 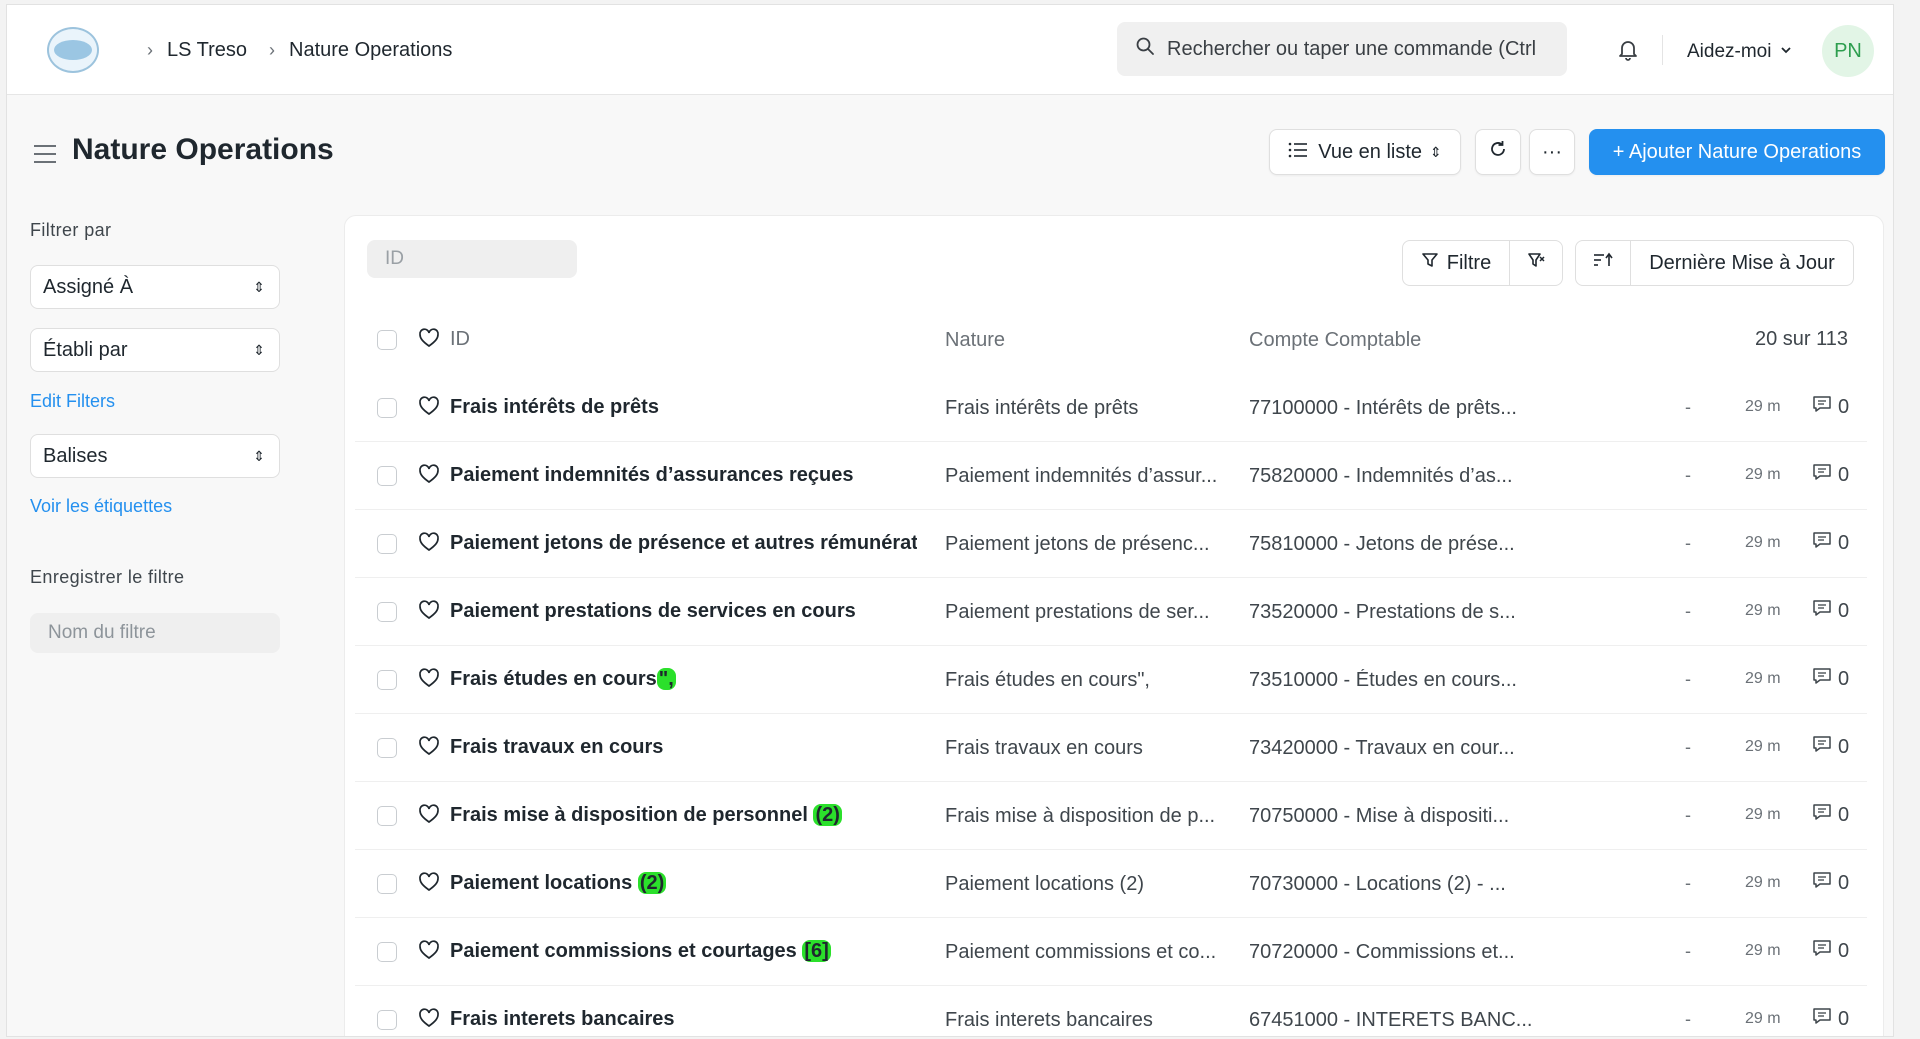 What do you see at coordinates (73, 50) in the screenshot?
I see `app-logo` at bounding box center [73, 50].